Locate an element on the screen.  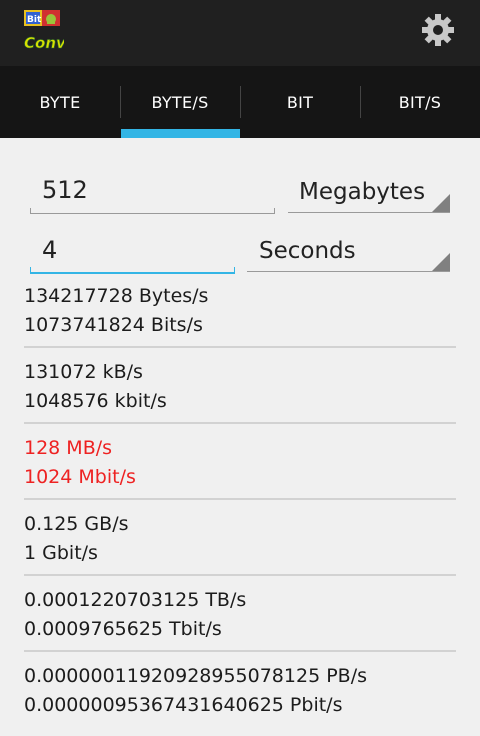
time-unit-spinner-underline is located at coordinates (348, 271).